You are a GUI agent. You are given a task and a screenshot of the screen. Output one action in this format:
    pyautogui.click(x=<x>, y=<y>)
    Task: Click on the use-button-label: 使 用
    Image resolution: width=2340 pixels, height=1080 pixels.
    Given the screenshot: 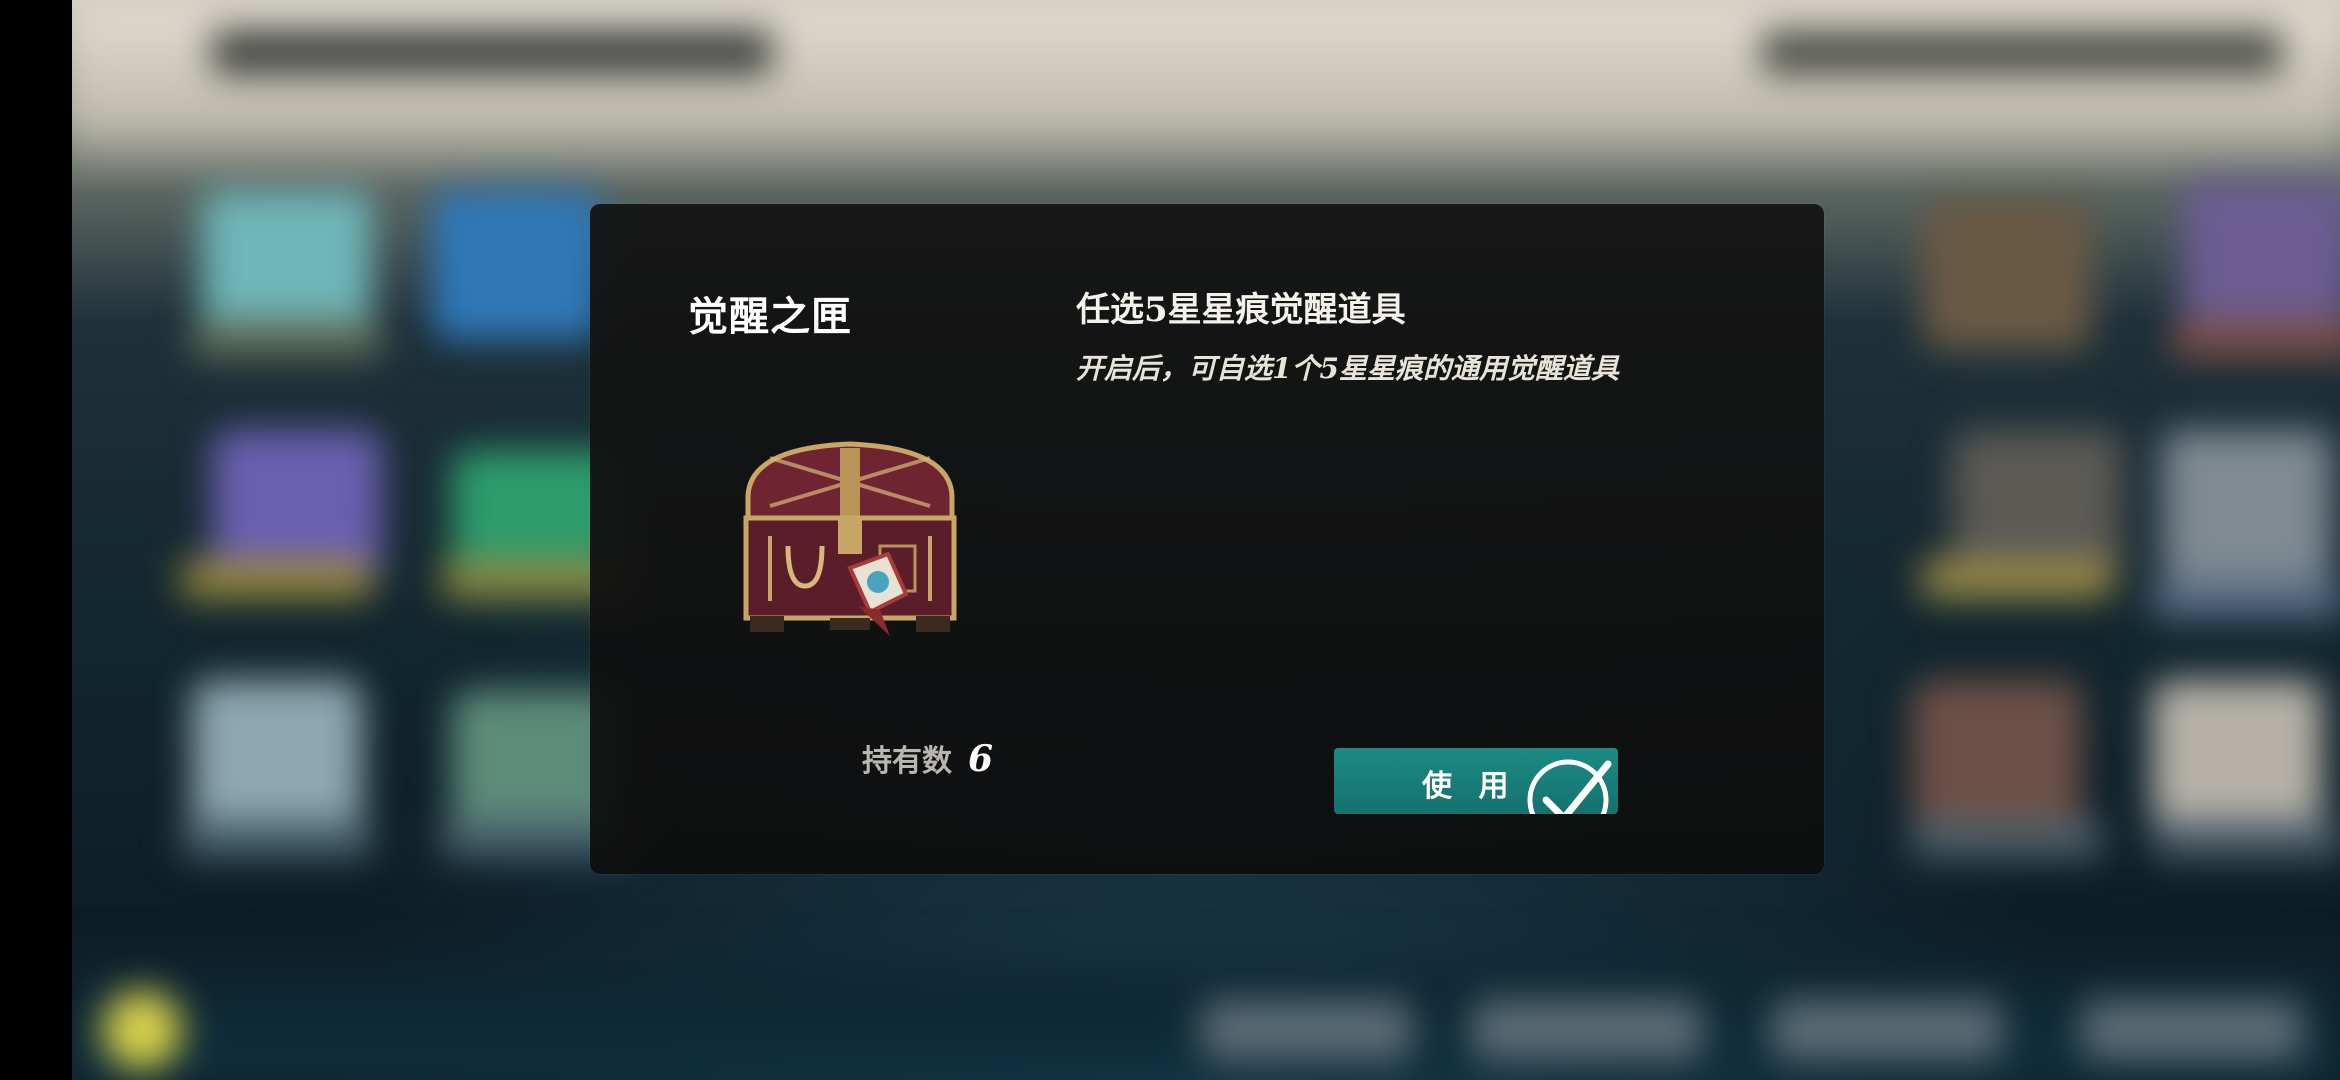 What is the action you would take?
    pyautogui.click(x=1469, y=786)
    